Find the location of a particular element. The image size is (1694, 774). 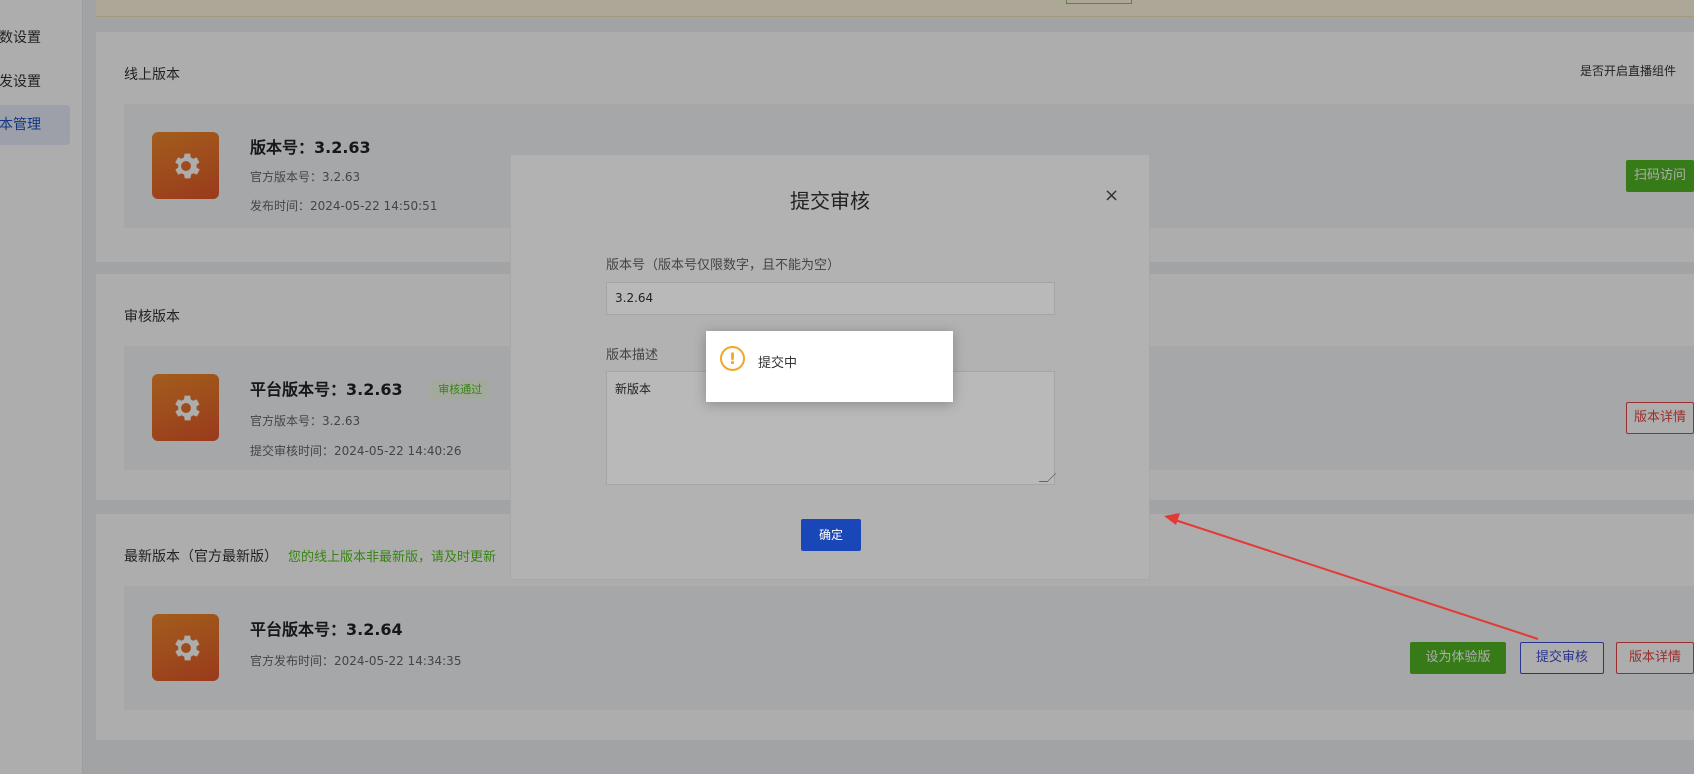

warning-circle-icon: ! is located at coordinates (732, 358).